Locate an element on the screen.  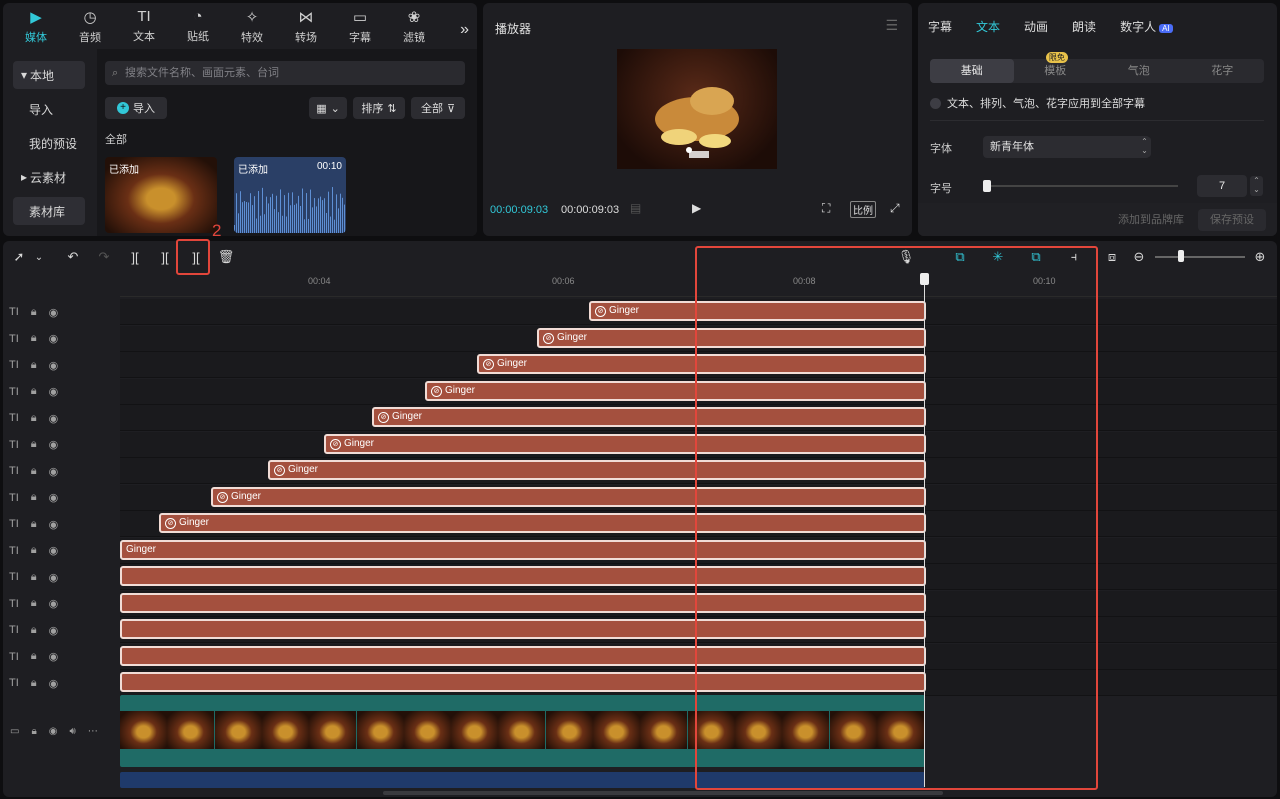
delete-icon: 🗑 is located at coordinates (226, 257).